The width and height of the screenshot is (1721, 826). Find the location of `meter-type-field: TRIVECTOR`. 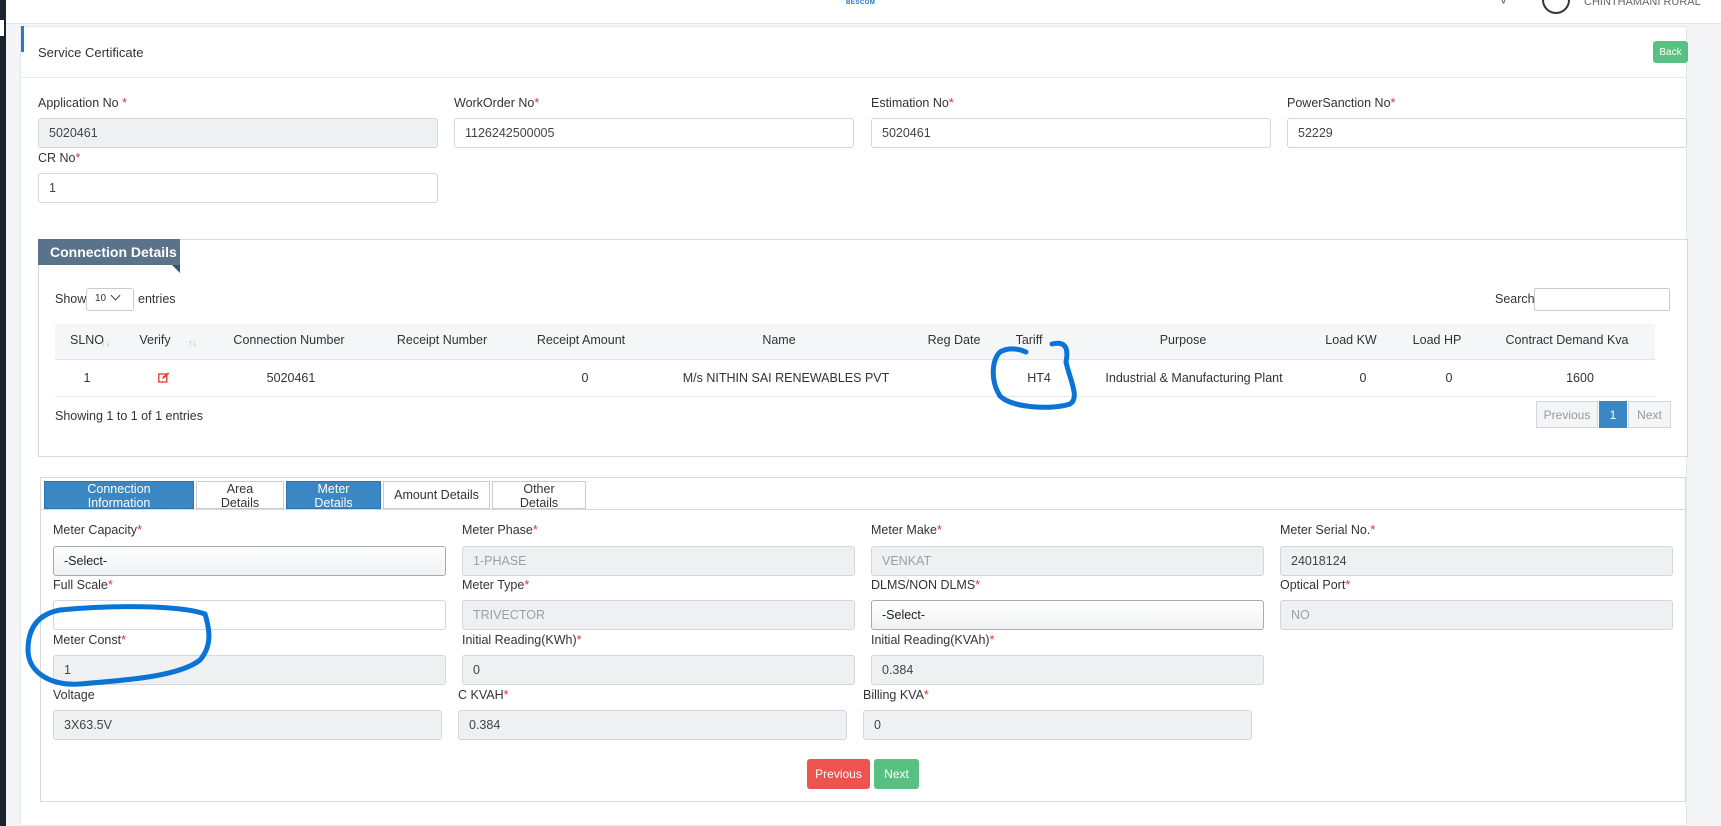

meter-type-field: TRIVECTOR is located at coordinates (658, 615).